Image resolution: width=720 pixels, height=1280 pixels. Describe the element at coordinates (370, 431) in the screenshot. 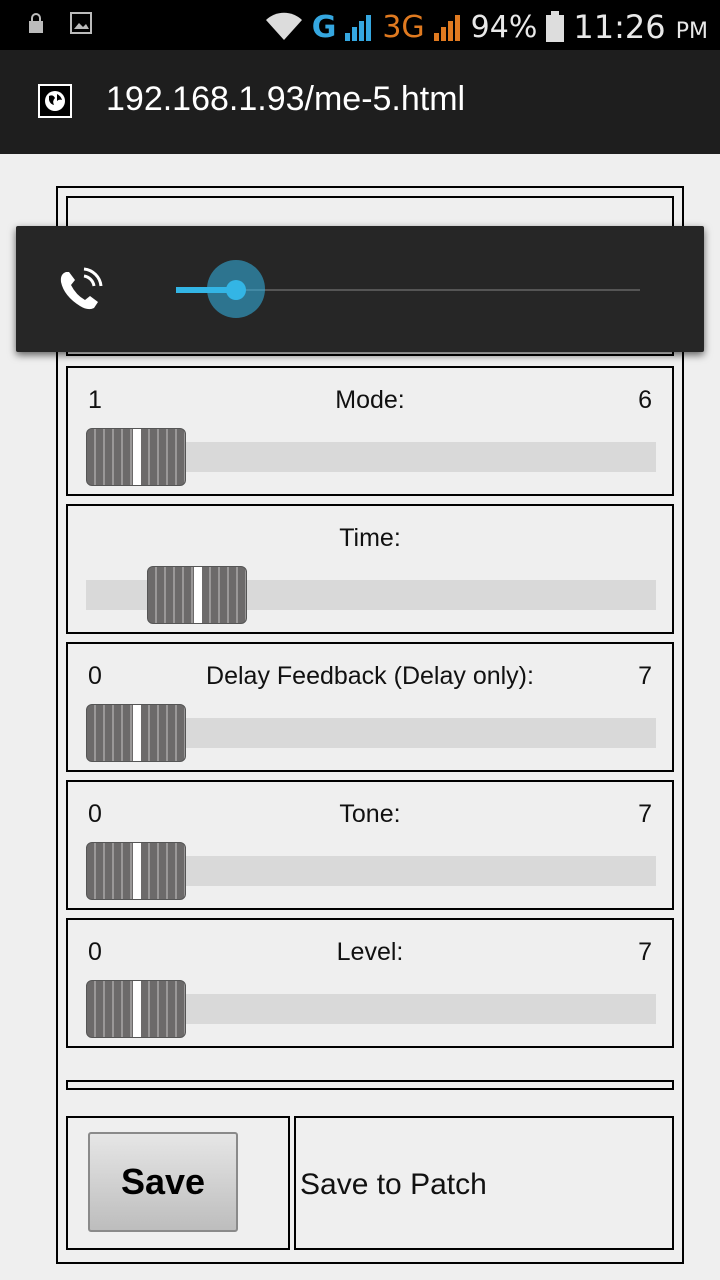

I see `slider-panel: 1 Mode: 6` at that location.